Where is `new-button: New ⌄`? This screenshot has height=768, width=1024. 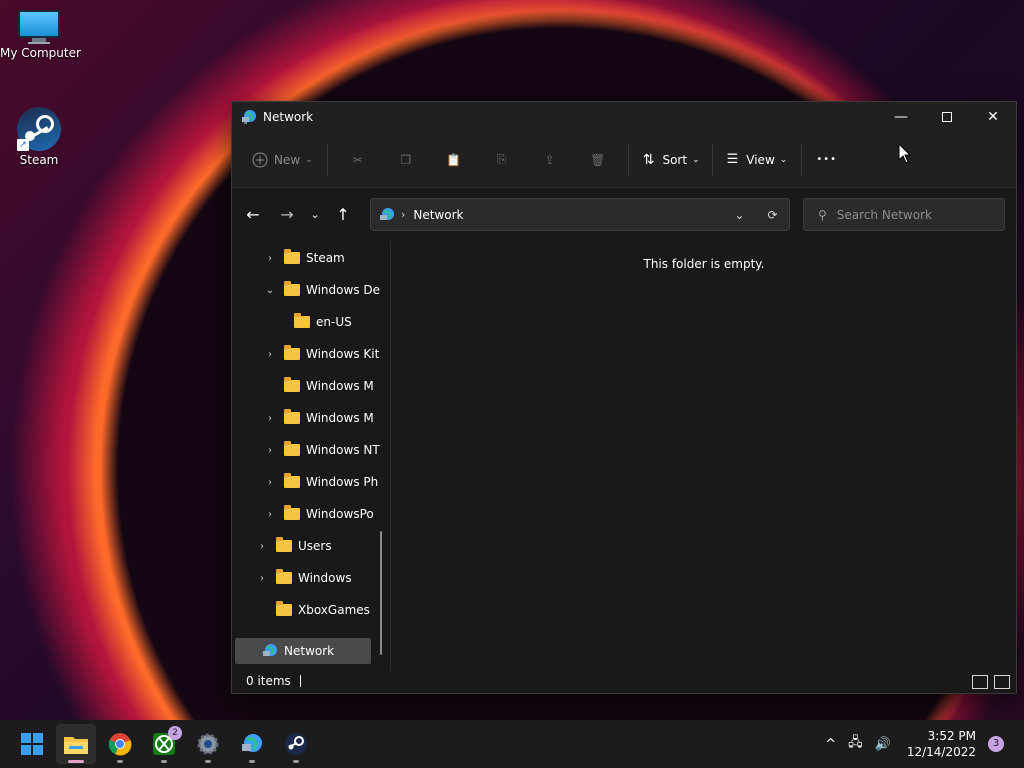
new-button: New ⌄ is located at coordinates (282, 160).